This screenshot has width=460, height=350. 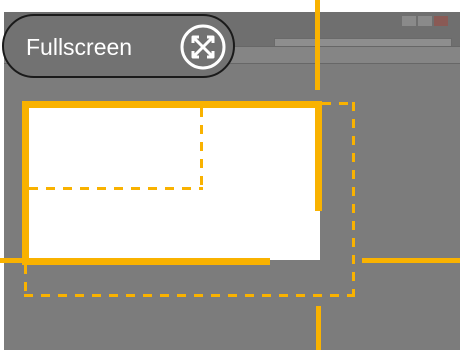 I want to click on dashed-guide-outer-right, so click(x=353, y=199).